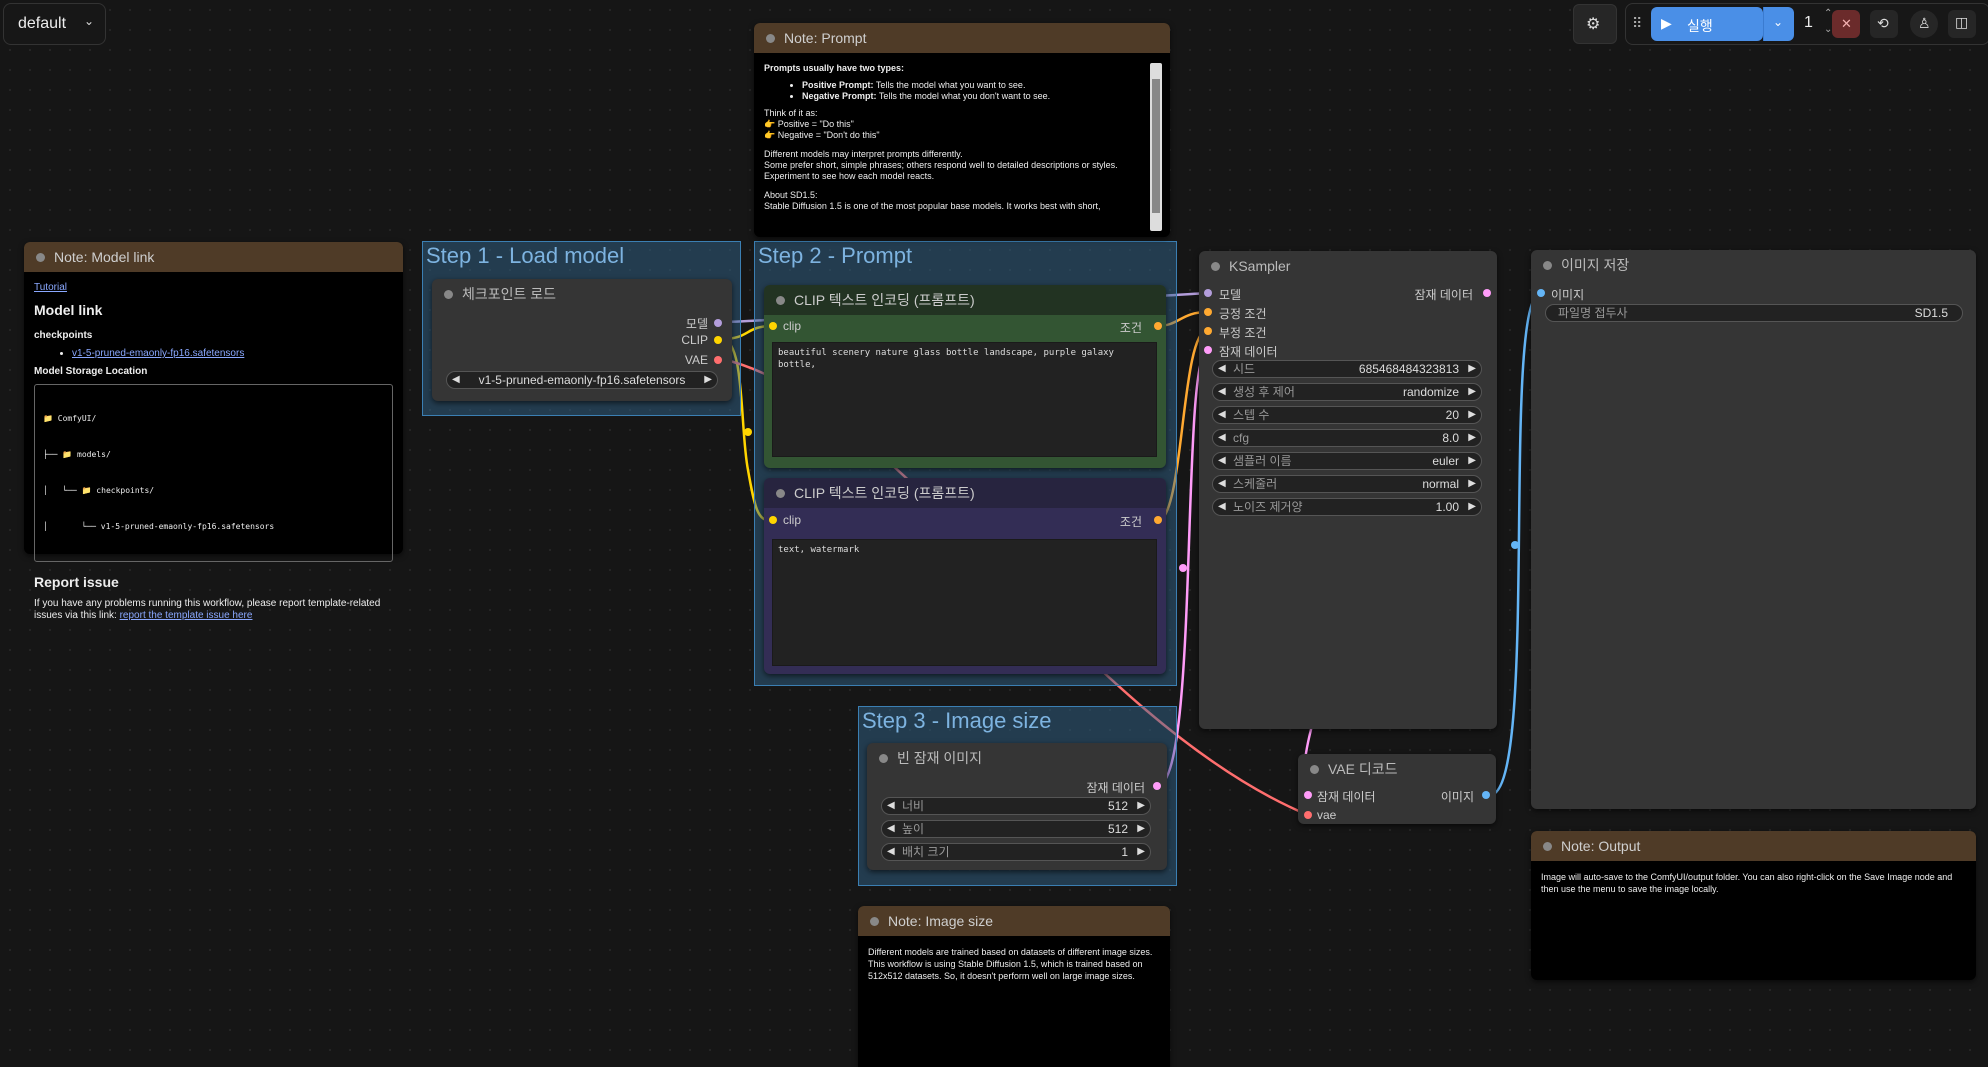  Describe the element at coordinates (1016, 852) in the screenshot. I see `batch-size-widget: ◀ 배치 크기 1 ▶` at that location.